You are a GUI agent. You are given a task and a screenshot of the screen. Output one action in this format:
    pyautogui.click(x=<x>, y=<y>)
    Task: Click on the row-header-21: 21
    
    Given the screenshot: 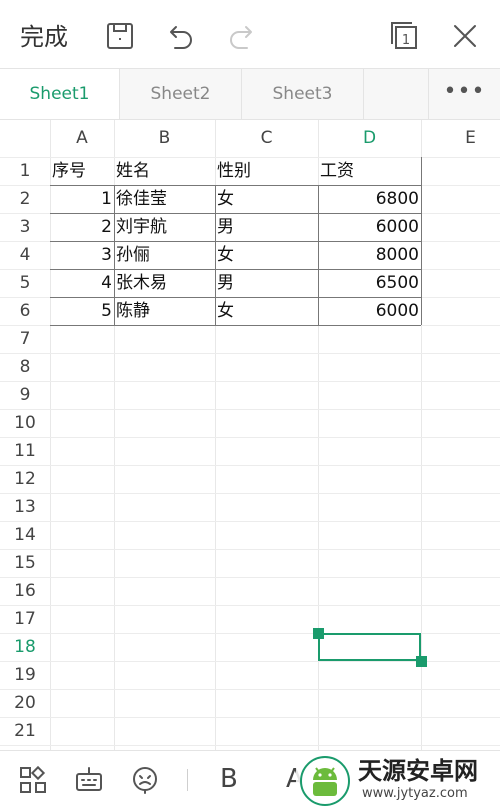 What is the action you would take?
    pyautogui.click(x=25, y=731)
    